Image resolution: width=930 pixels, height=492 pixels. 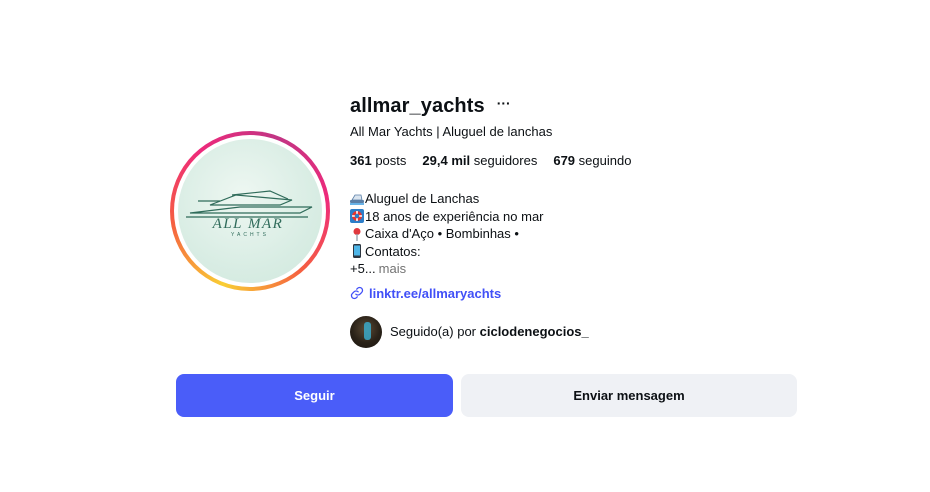 What do you see at coordinates (357, 234) in the screenshot?
I see `pin-icon` at bounding box center [357, 234].